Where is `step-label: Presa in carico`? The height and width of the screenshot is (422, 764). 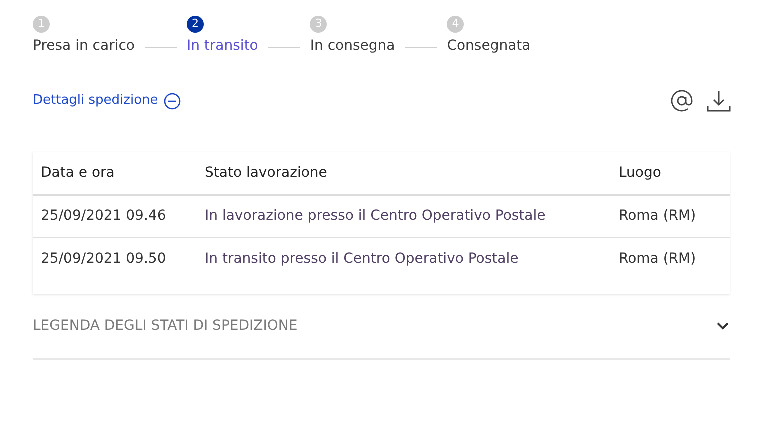
step-label: Presa in carico is located at coordinates (84, 46).